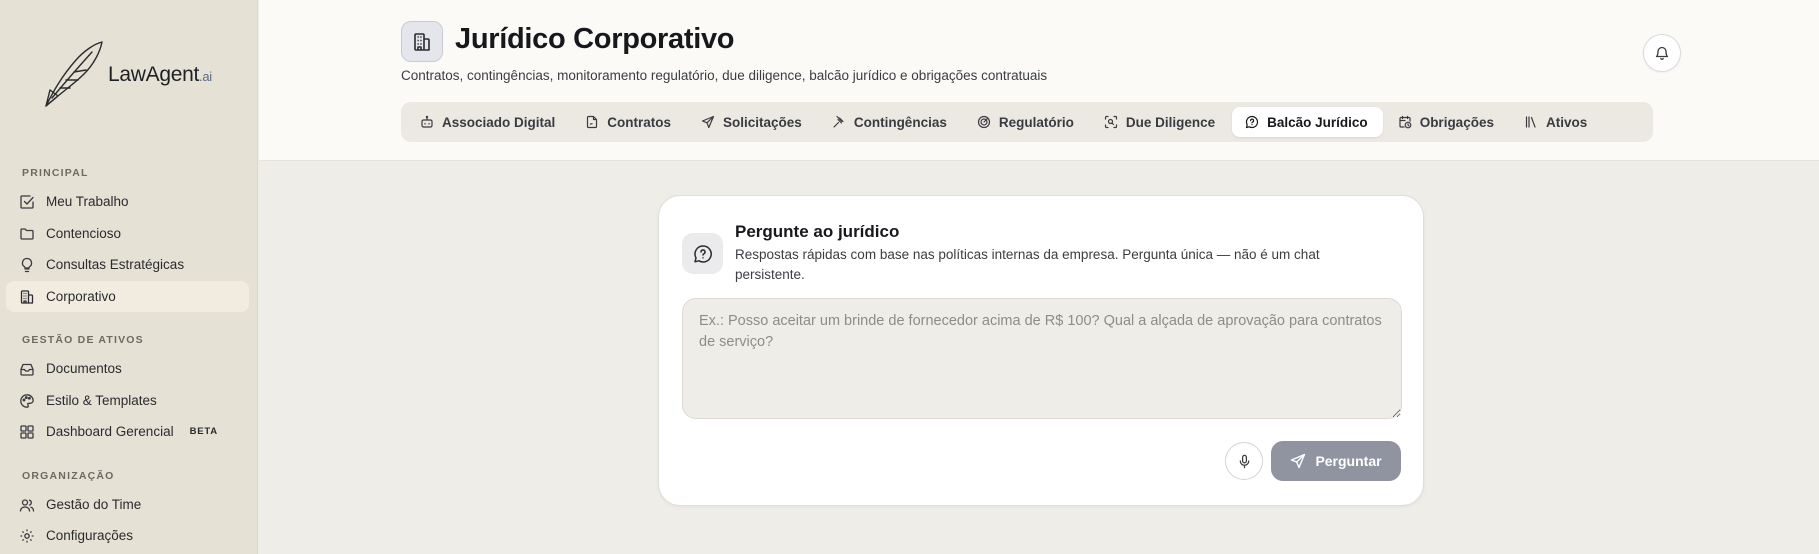 This screenshot has width=1819, height=554. I want to click on tab-ativos: Ativos, so click(1556, 122).